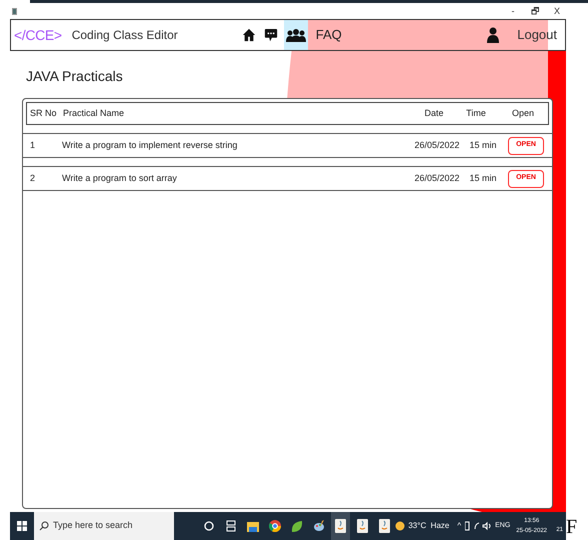 This screenshot has height=540, width=588. Describe the element at coordinates (296, 526) in the screenshot. I see `leaf-icon` at that location.